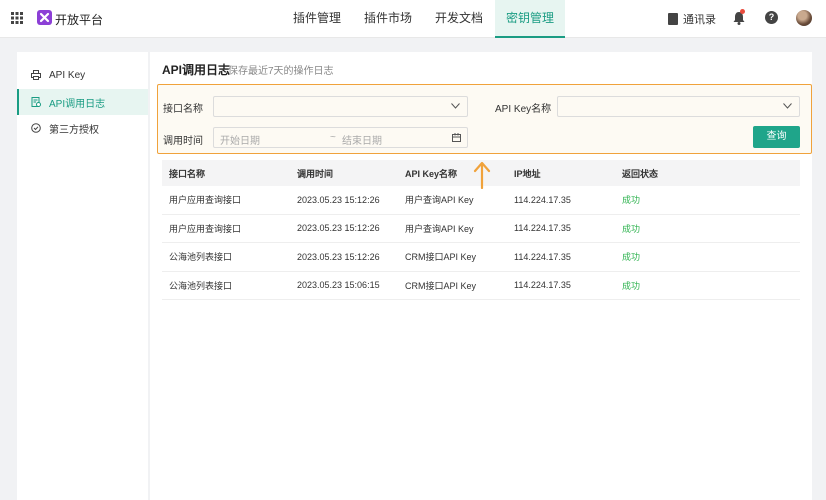 Image resolution: width=826 pixels, height=500 pixels. Describe the element at coordinates (183, 109) in the screenshot. I see `interface-name-label: 接口名称` at that location.